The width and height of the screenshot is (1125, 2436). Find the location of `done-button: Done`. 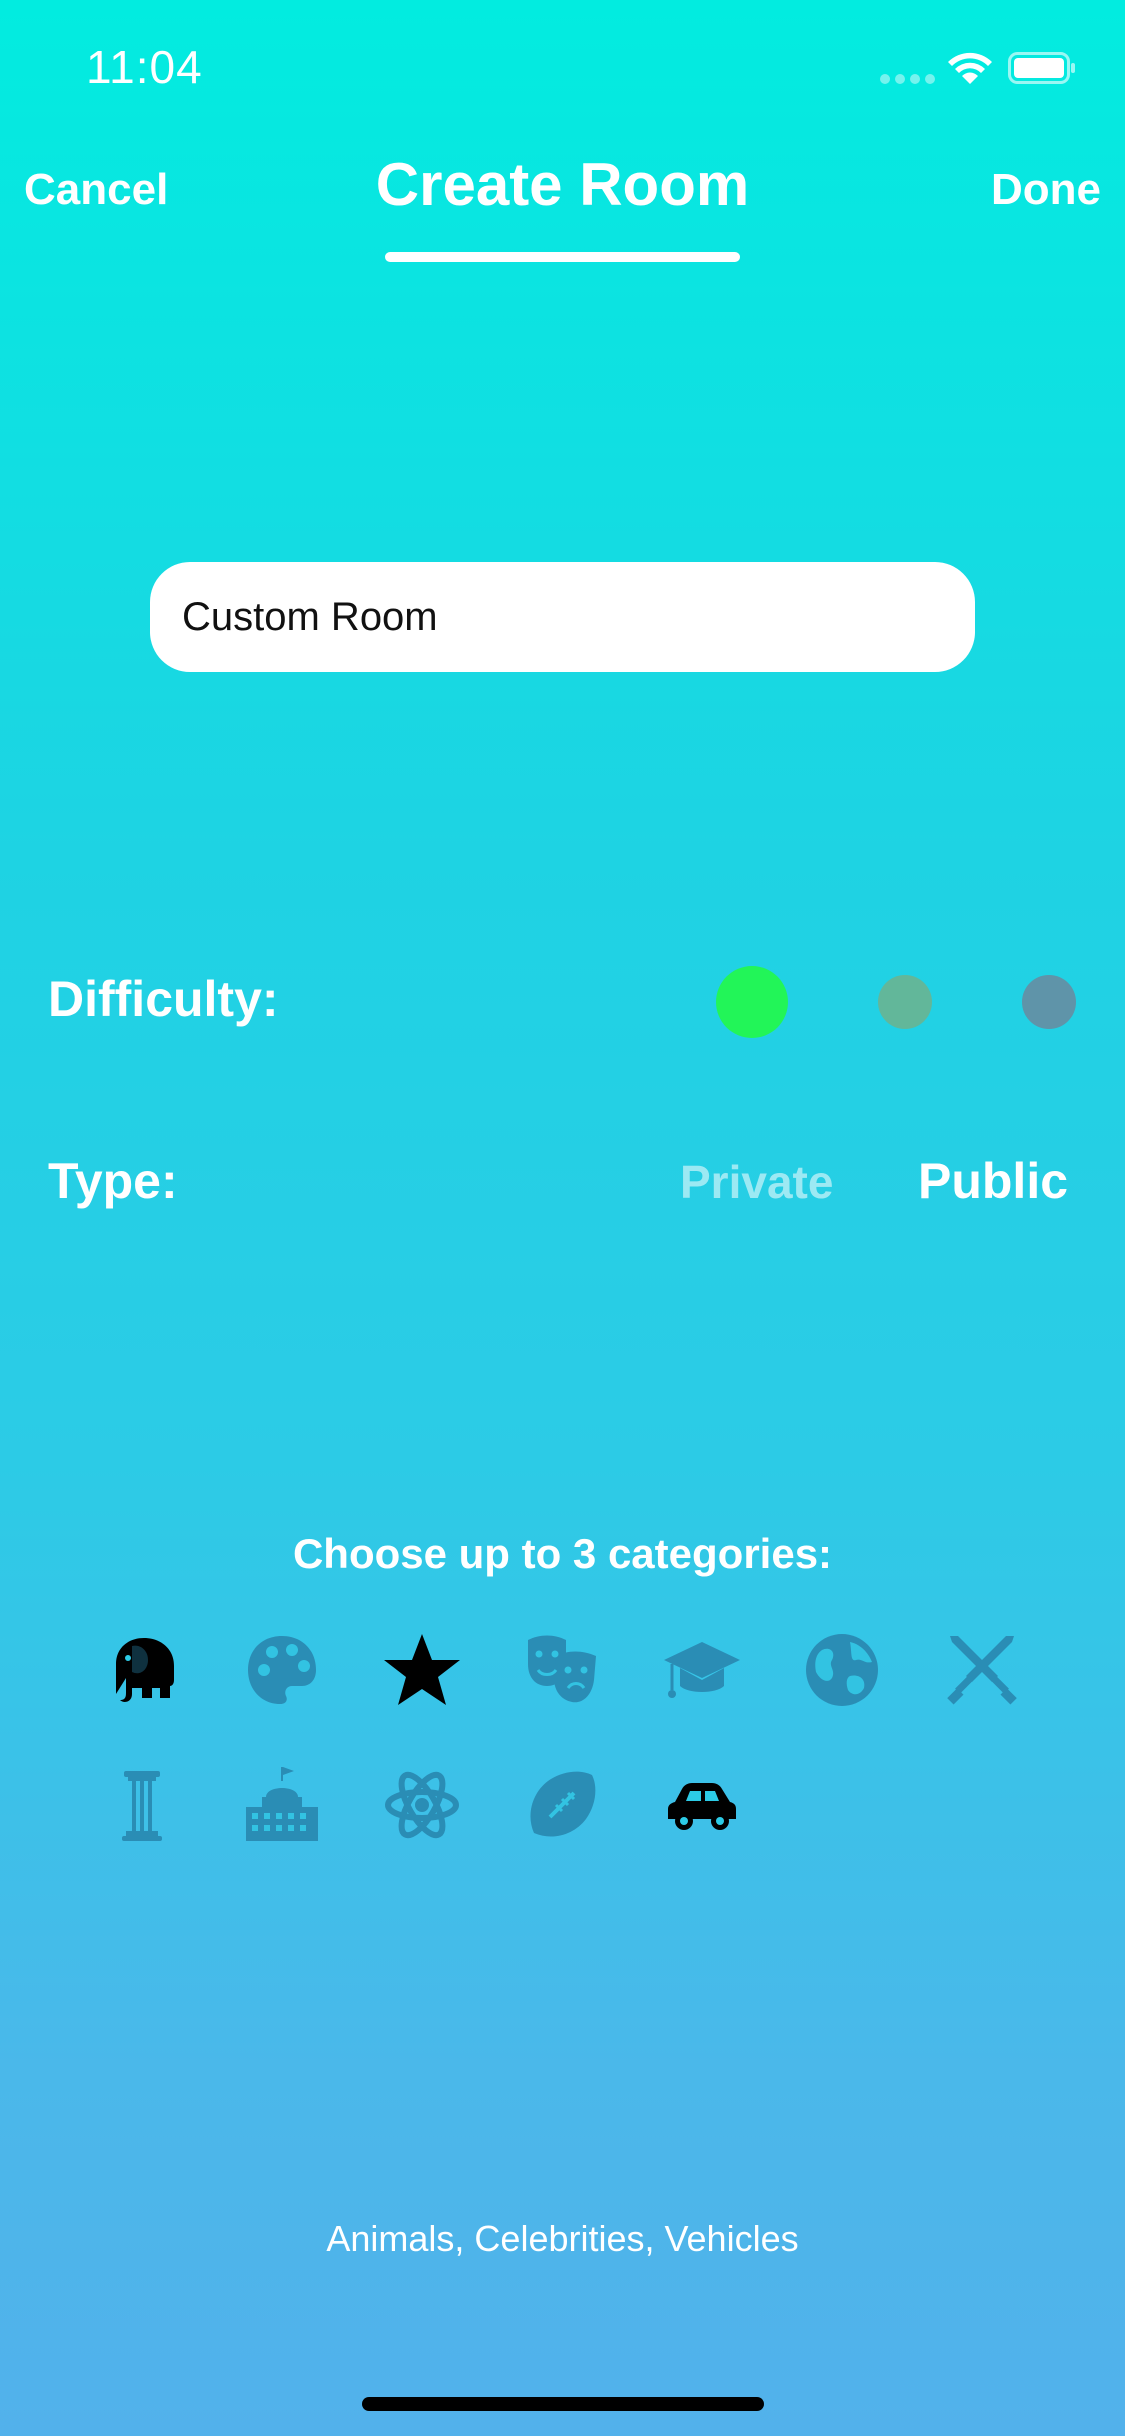

done-button: Done is located at coordinates (1046, 190).